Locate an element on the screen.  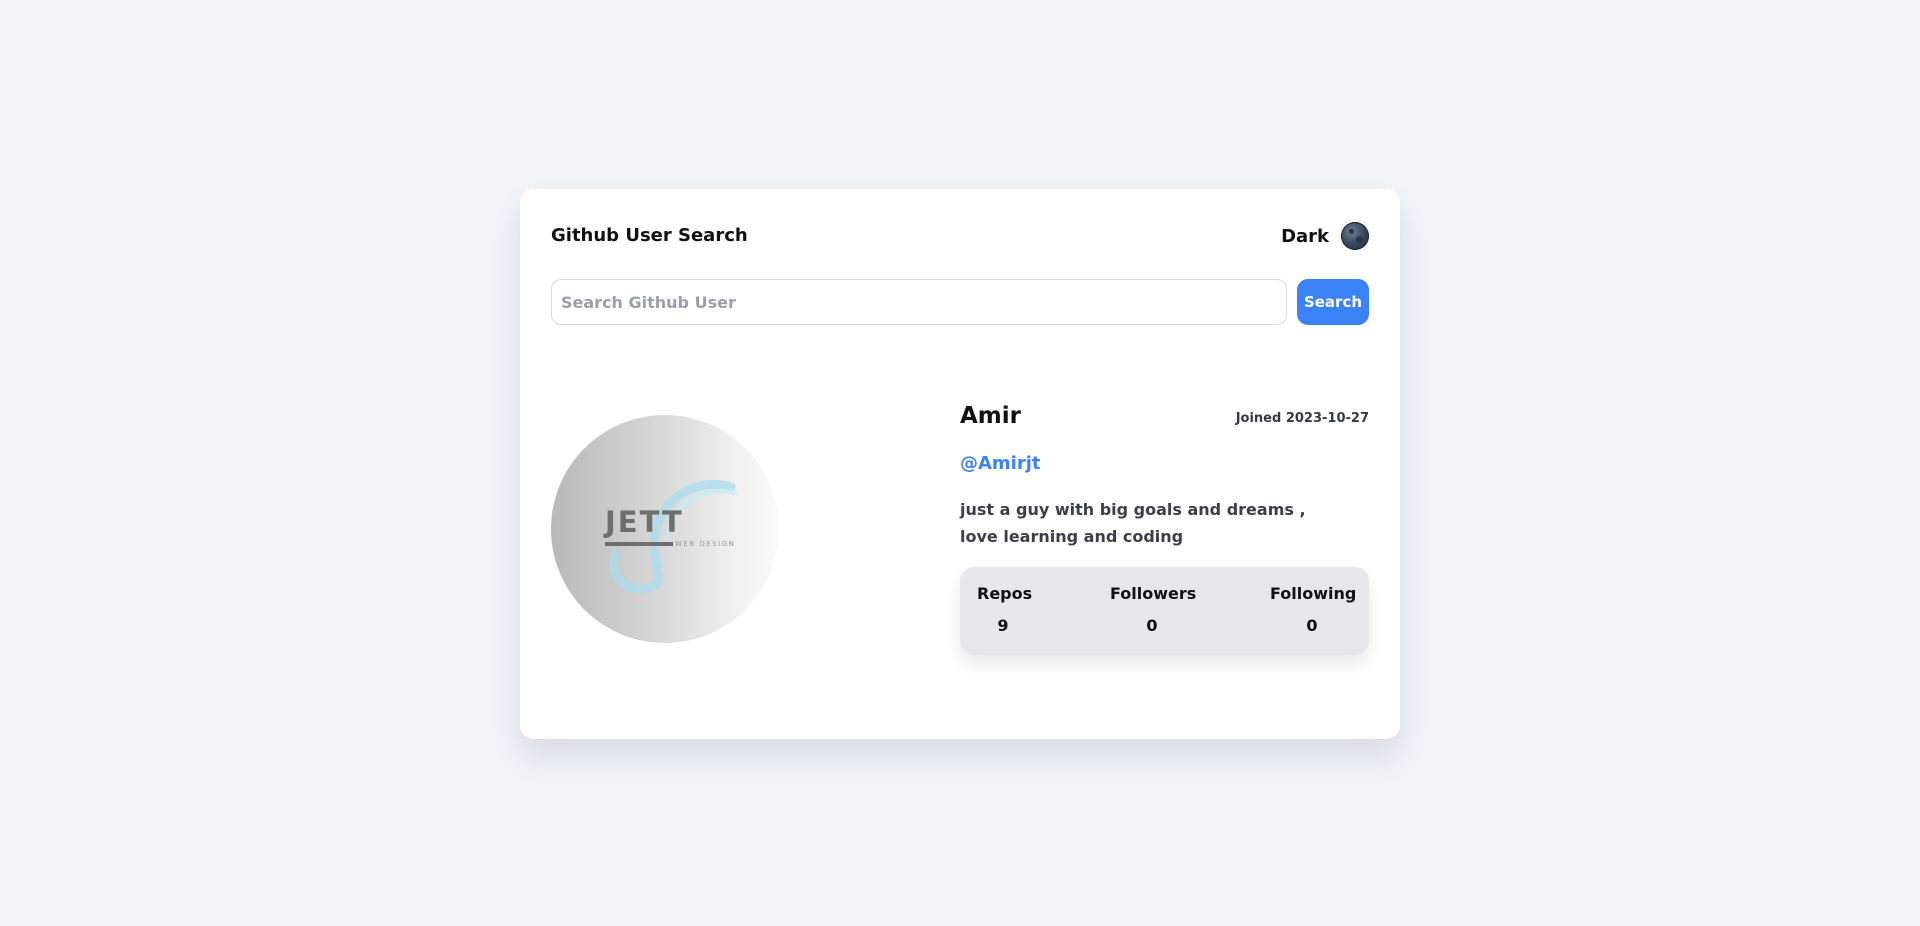
stat-repos: Repos 9 is located at coordinates (1005, 609).